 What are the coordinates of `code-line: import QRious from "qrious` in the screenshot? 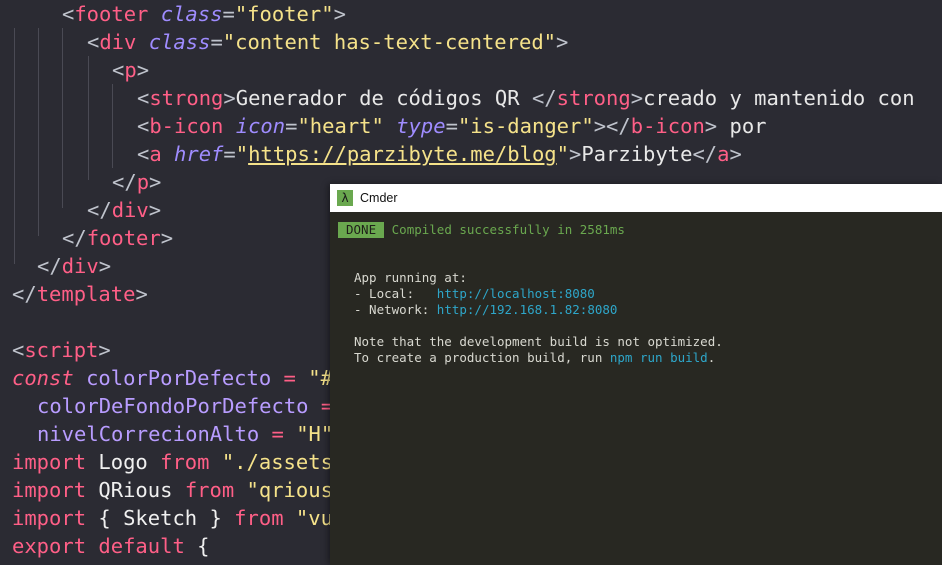 It's located at (172, 490).